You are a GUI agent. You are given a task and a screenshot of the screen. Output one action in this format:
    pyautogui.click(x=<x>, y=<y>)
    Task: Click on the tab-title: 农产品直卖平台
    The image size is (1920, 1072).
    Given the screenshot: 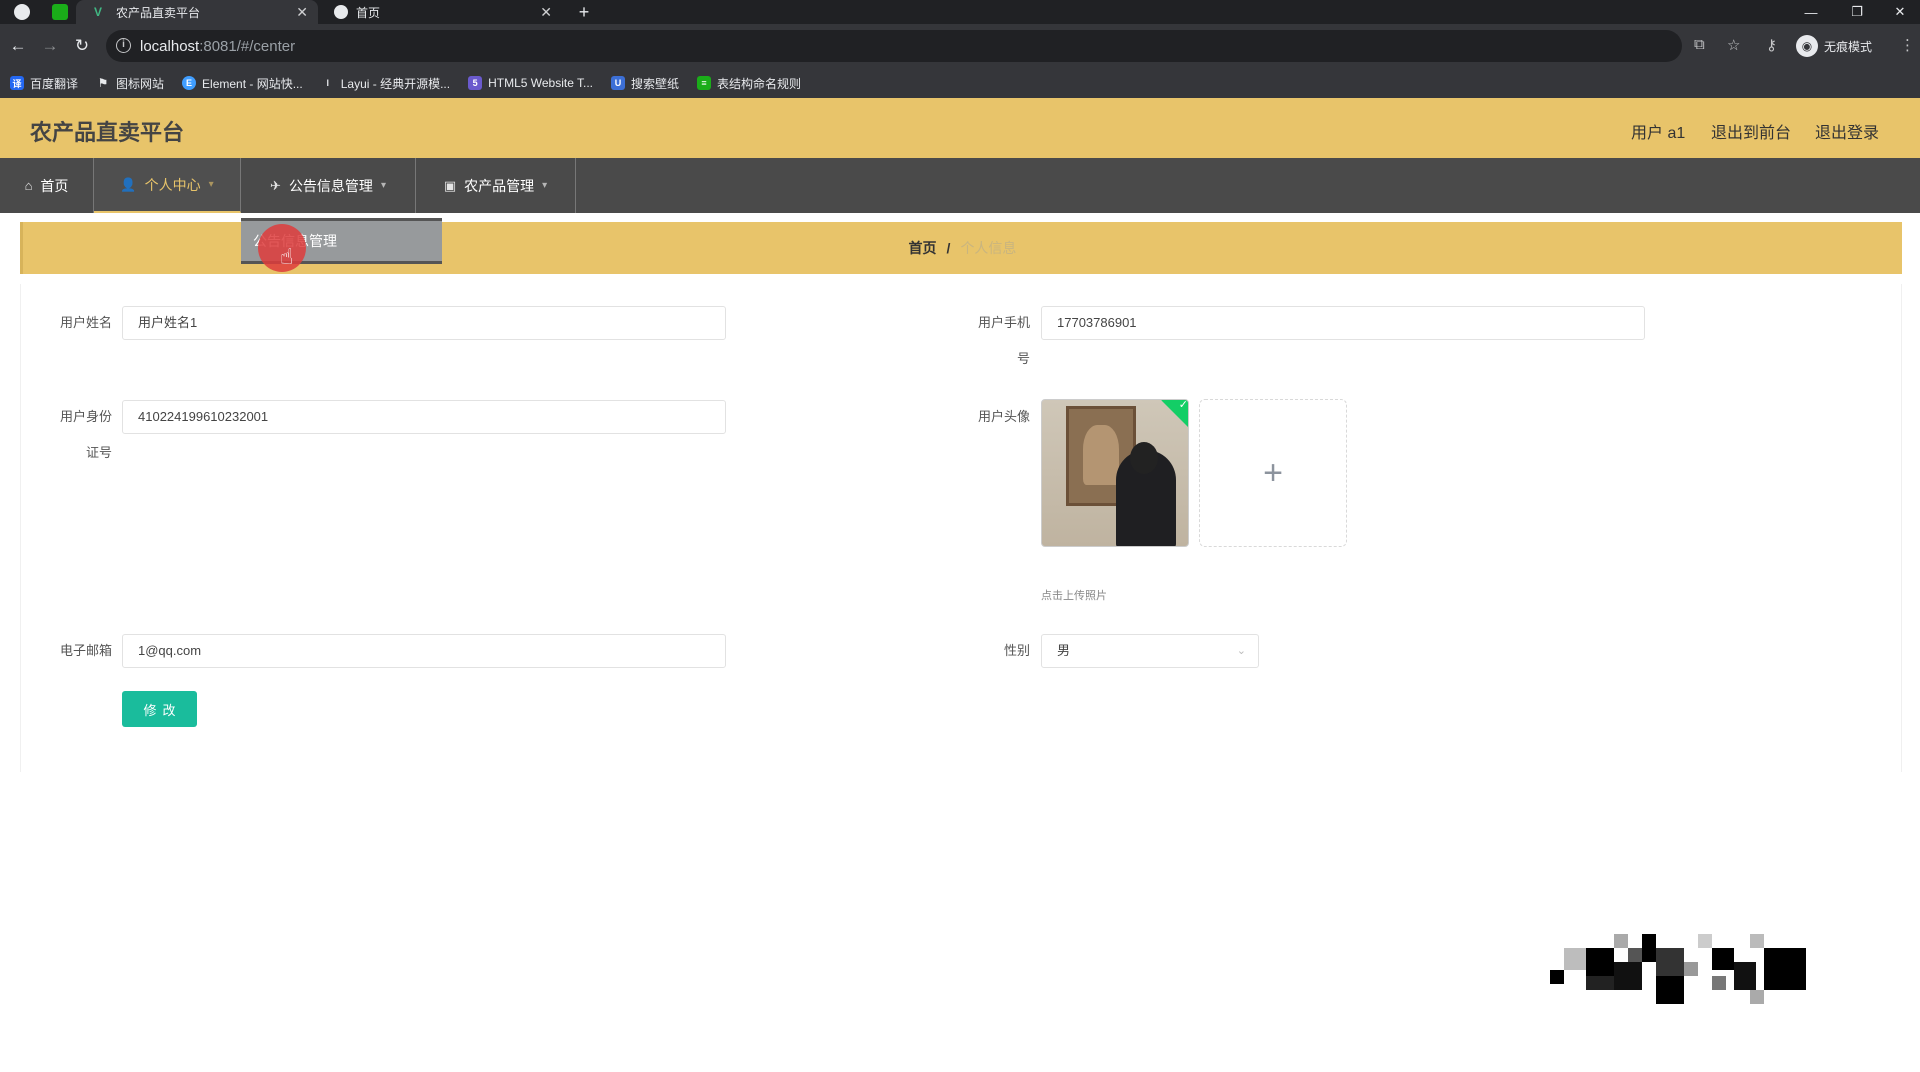 What is the action you would take?
    pyautogui.click(x=158, y=12)
    